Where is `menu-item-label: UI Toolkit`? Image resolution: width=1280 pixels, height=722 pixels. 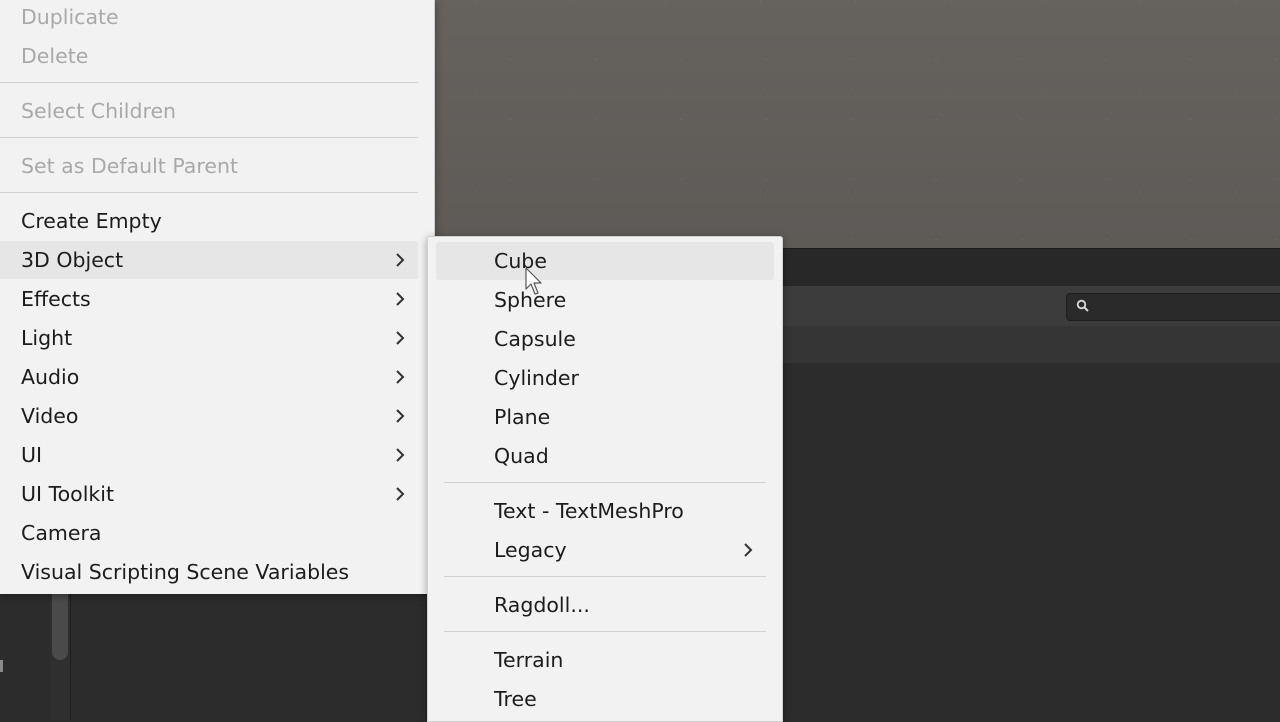 menu-item-label: UI Toolkit is located at coordinates (67, 494).